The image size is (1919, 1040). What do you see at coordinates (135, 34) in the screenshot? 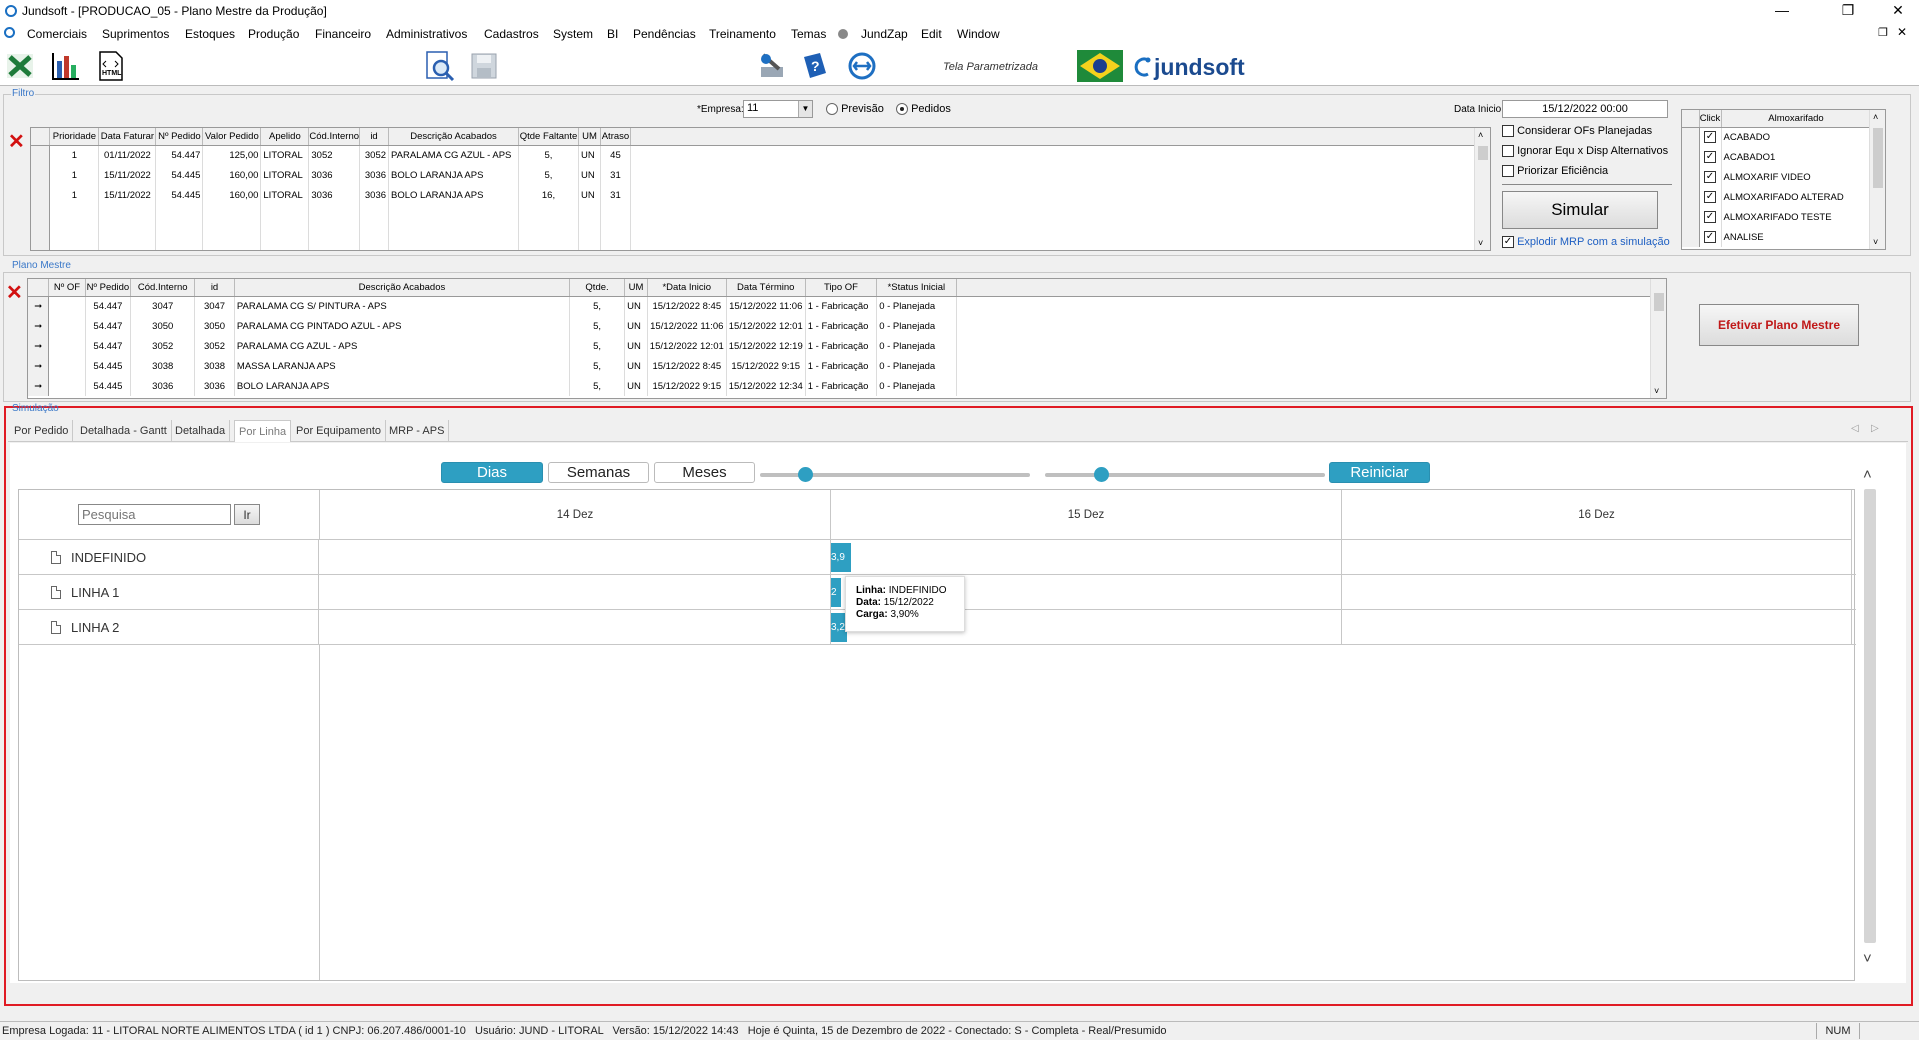
I see `menu-suprimentos: Suprimentos` at bounding box center [135, 34].